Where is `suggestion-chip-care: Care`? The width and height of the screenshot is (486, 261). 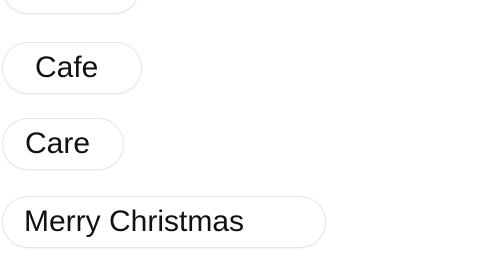 suggestion-chip-care: Care is located at coordinates (63, 144).